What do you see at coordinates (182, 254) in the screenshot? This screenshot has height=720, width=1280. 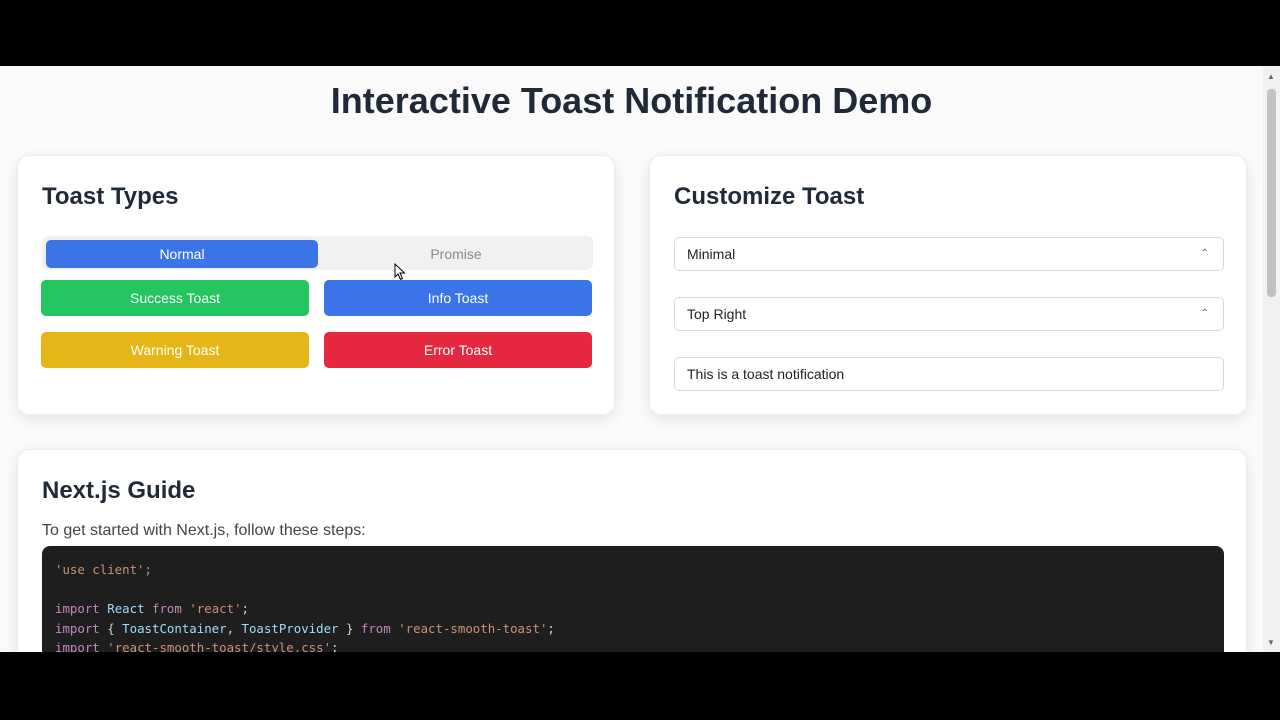 I see `tab-normal: Normal` at bounding box center [182, 254].